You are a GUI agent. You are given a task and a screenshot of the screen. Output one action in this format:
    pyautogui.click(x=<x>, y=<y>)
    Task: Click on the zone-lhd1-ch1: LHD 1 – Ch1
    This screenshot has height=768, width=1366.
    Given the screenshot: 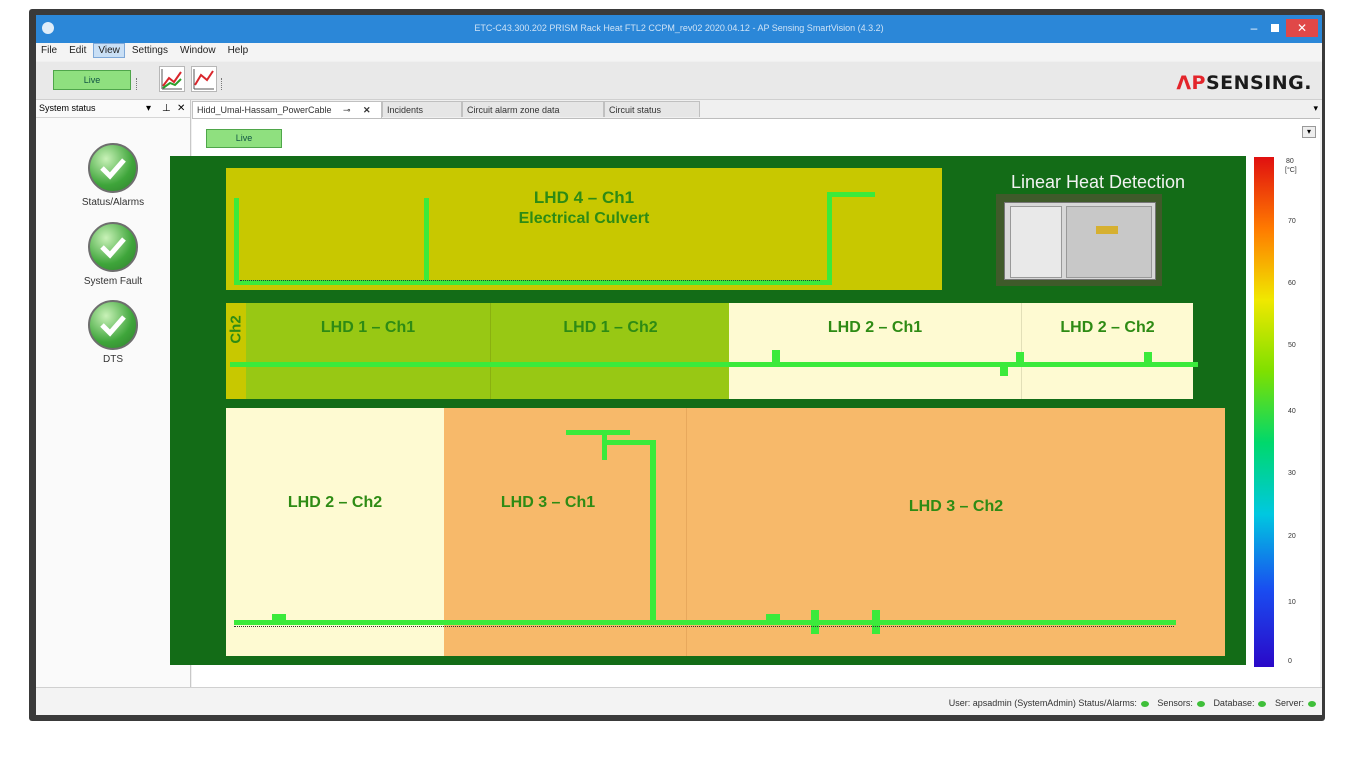 What is the action you would take?
    pyautogui.click(x=368, y=351)
    